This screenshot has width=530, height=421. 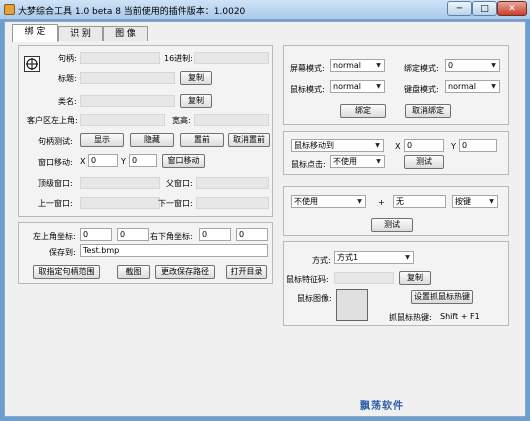 I want to click on tab-recognize: 识 别, so click(x=80, y=33).